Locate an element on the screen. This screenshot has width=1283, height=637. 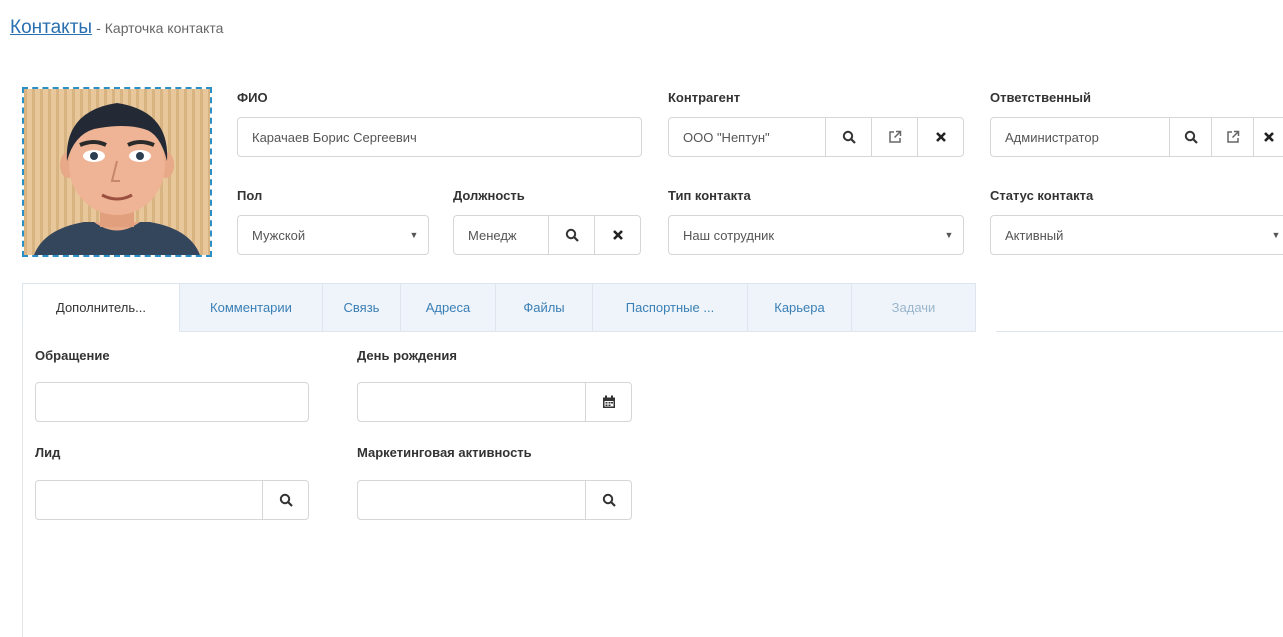
tab-communication: Связь is located at coordinates (362, 307).